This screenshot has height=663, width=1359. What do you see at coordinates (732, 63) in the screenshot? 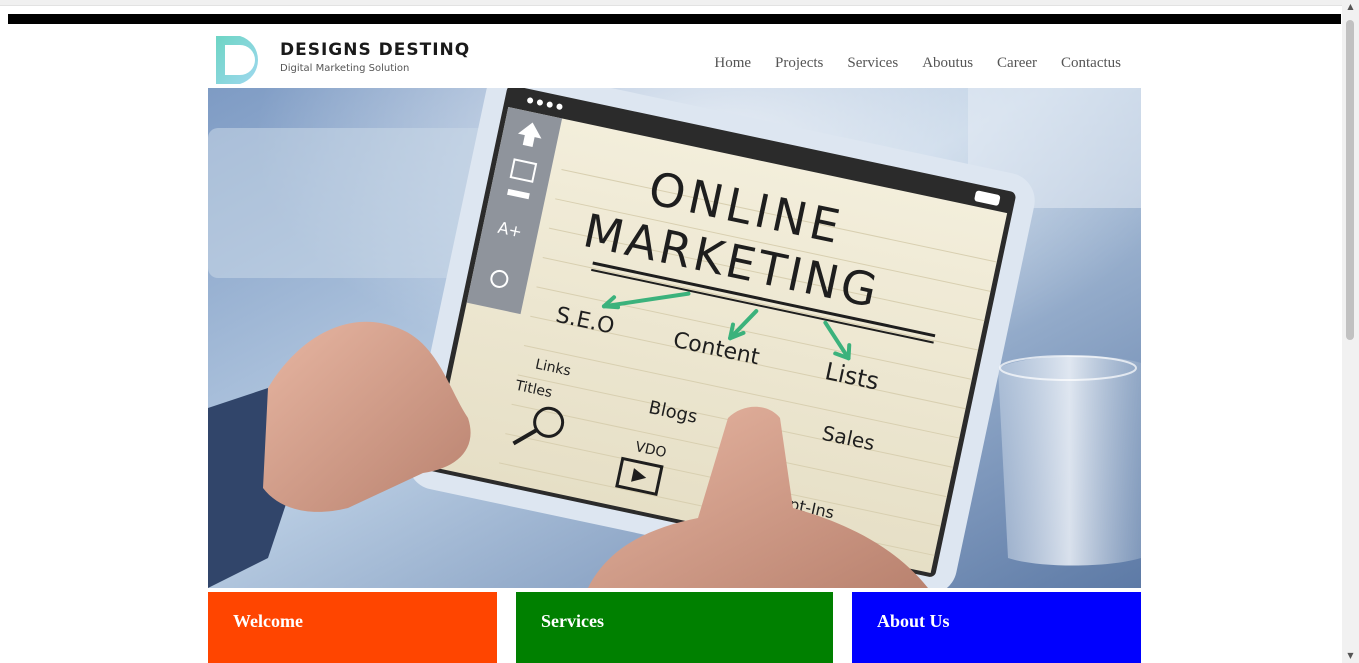
I see `nav-home: Home` at bounding box center [732, 63].